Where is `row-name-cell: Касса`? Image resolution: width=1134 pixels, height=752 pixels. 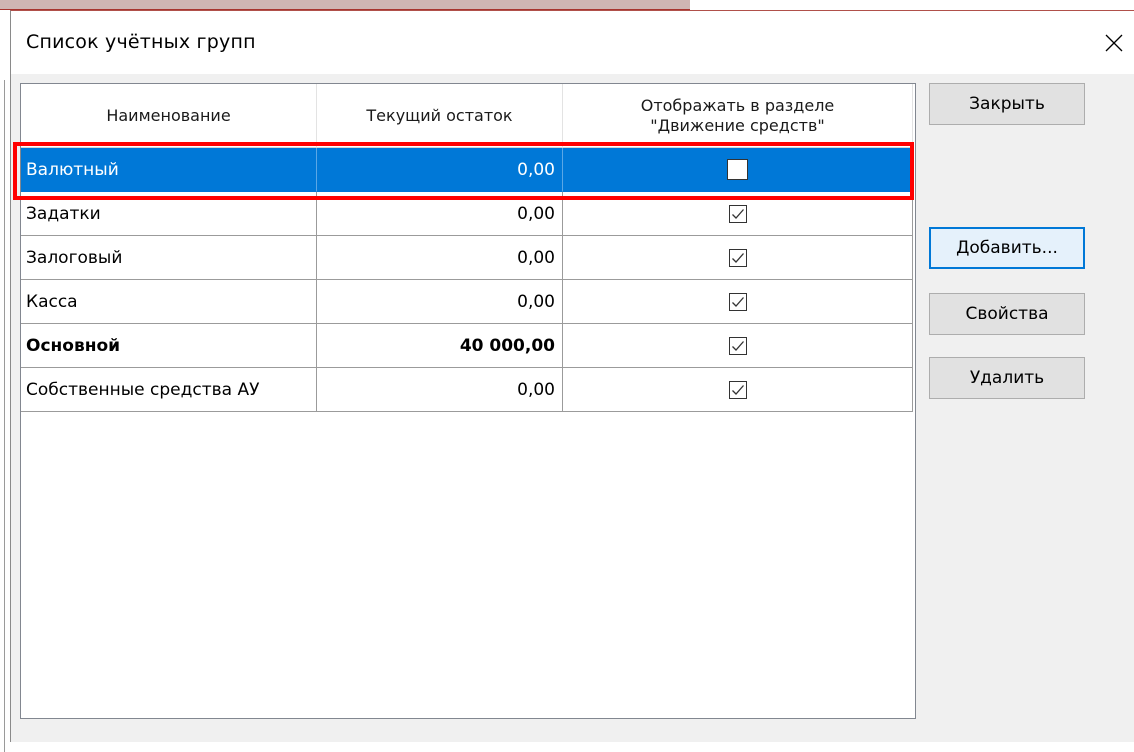
row-name-cell: Касса is located at coordinates (169, 302).